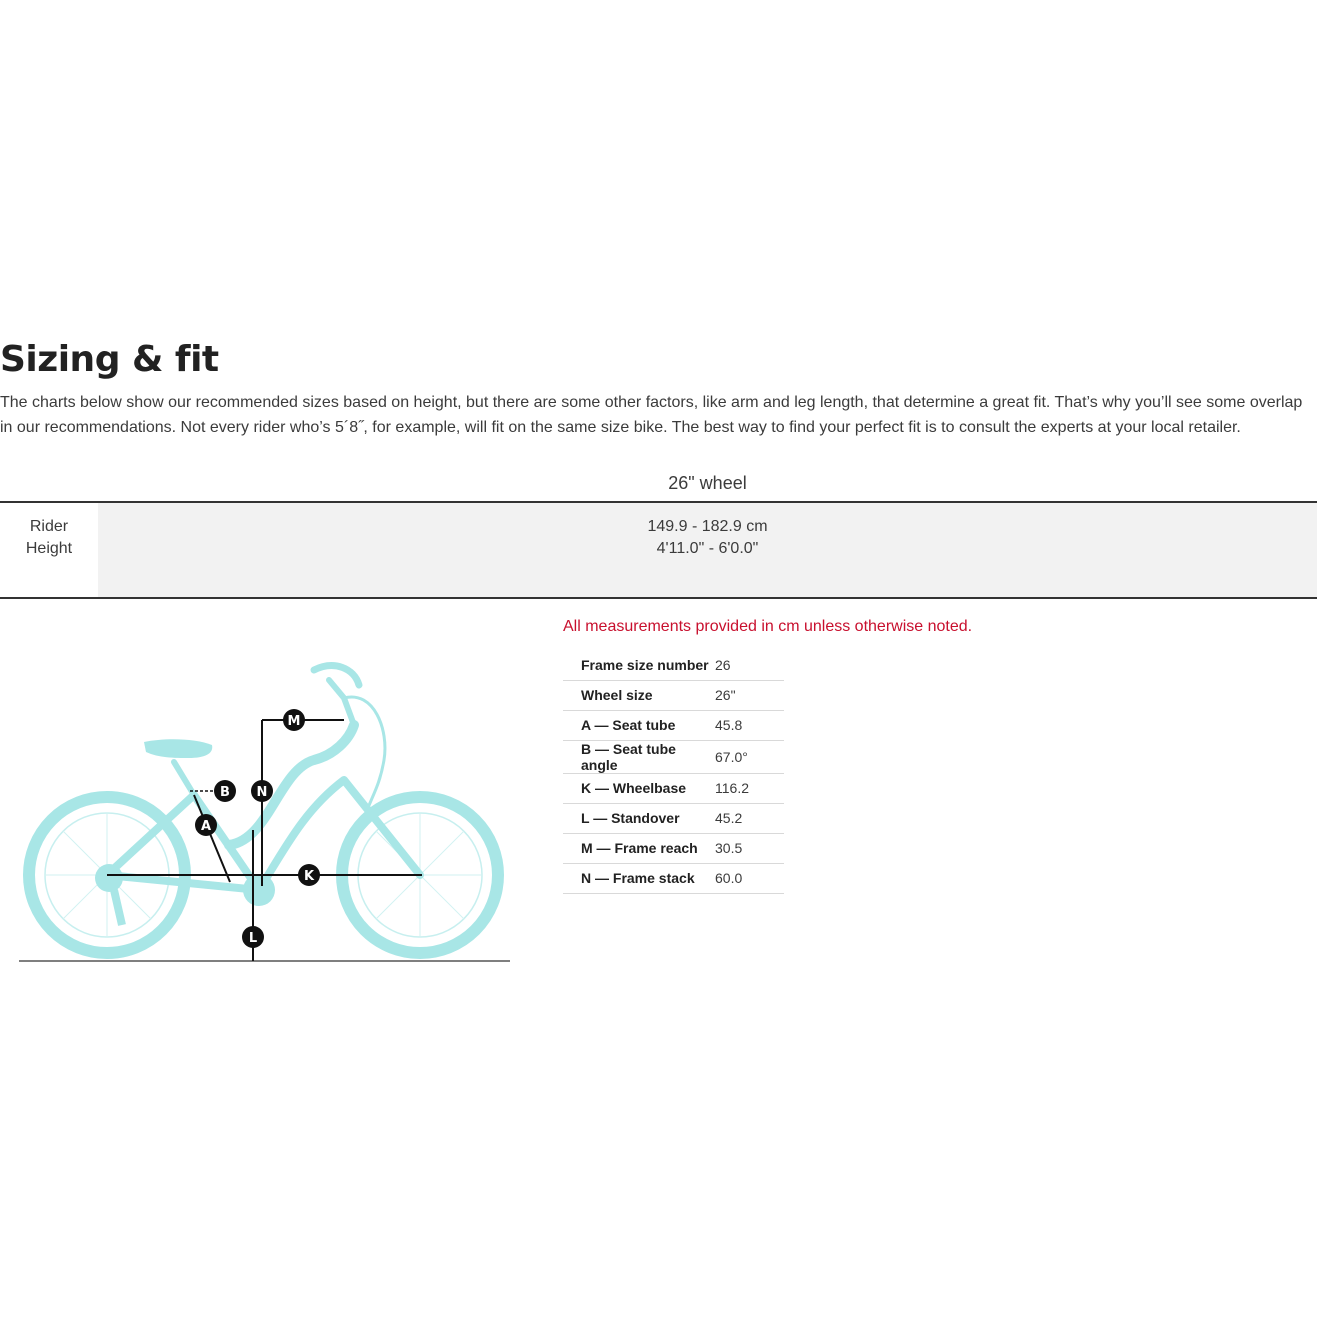 The height and width of the screenshot is (1317, 1317). I want to click on table-row: L — Standover 45.2, so click(673, 818).